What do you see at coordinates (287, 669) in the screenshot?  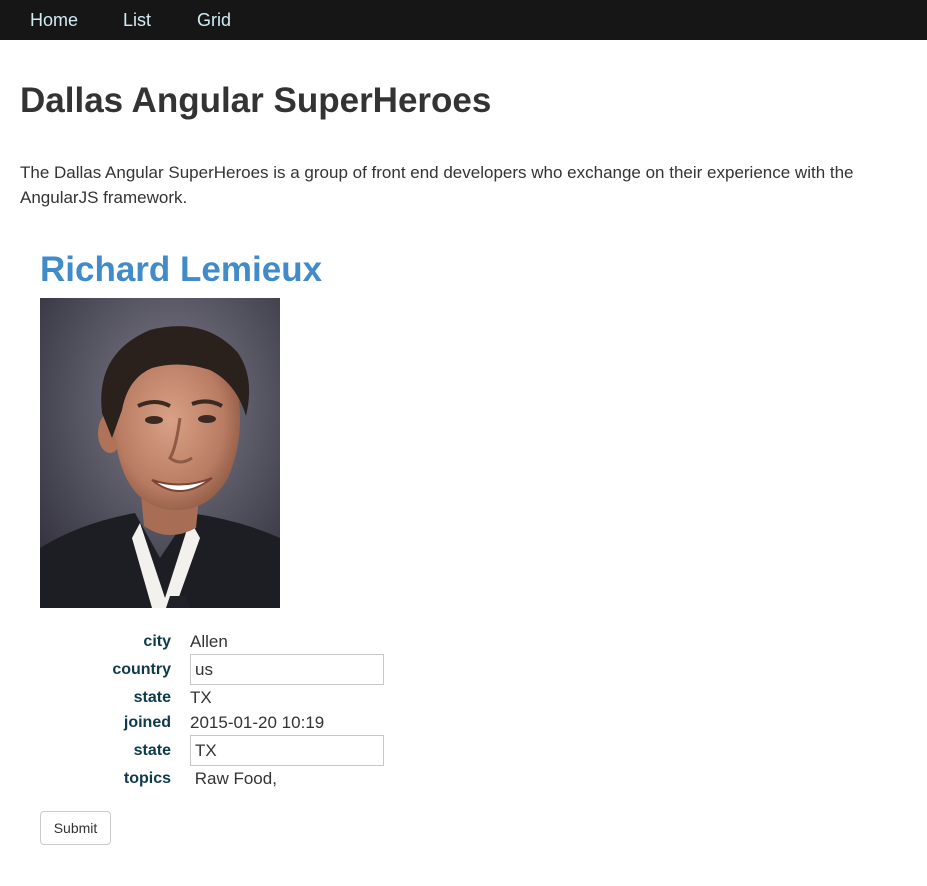 I see `country-input` at bounding box center [287, 669].